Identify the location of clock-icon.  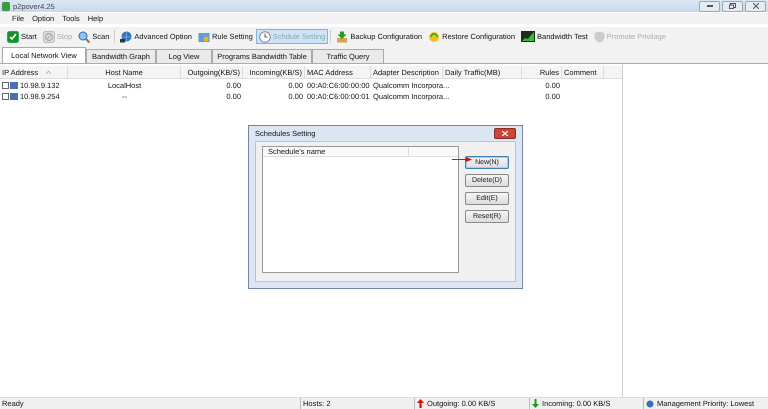
(264, 36).